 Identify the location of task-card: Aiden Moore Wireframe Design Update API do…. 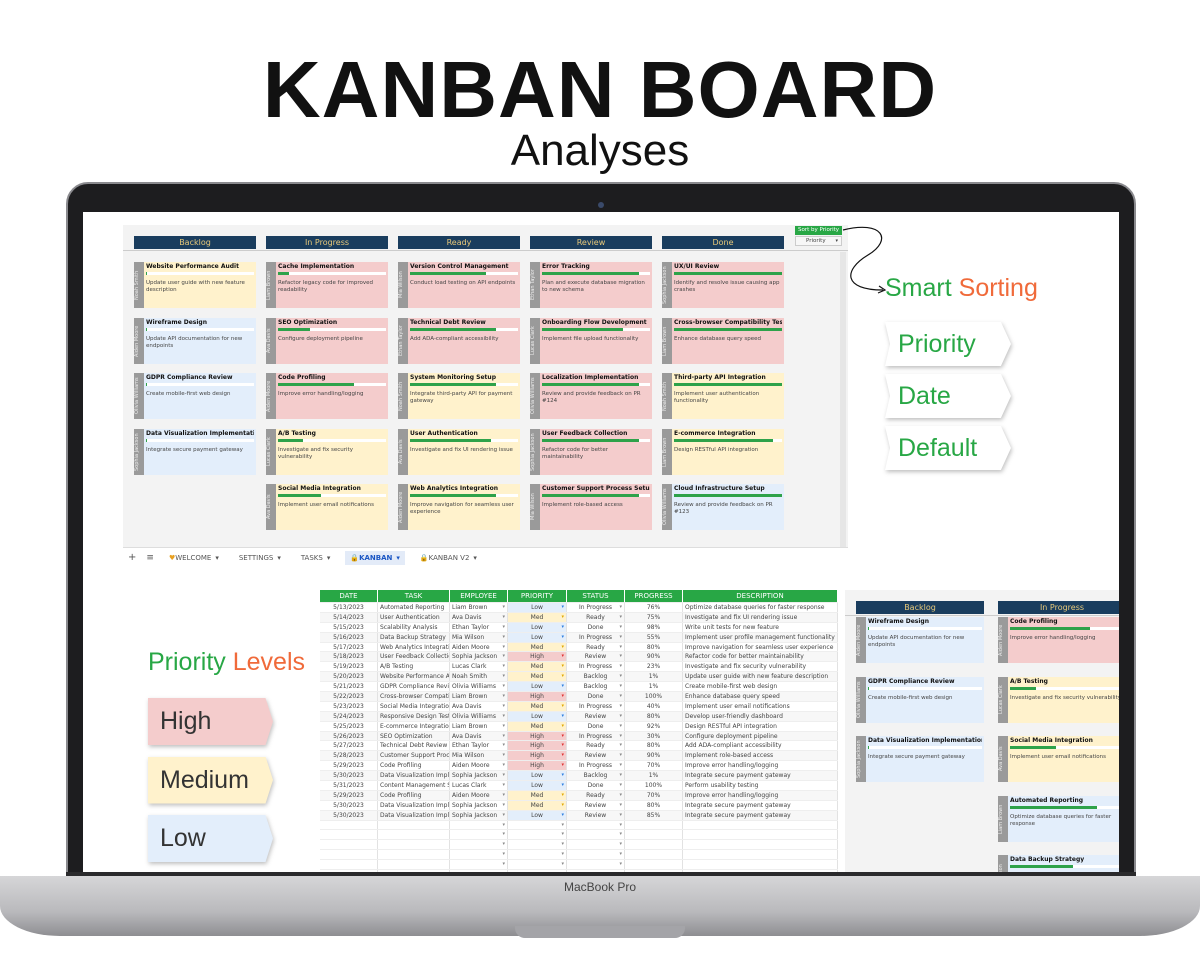
(195, 340).